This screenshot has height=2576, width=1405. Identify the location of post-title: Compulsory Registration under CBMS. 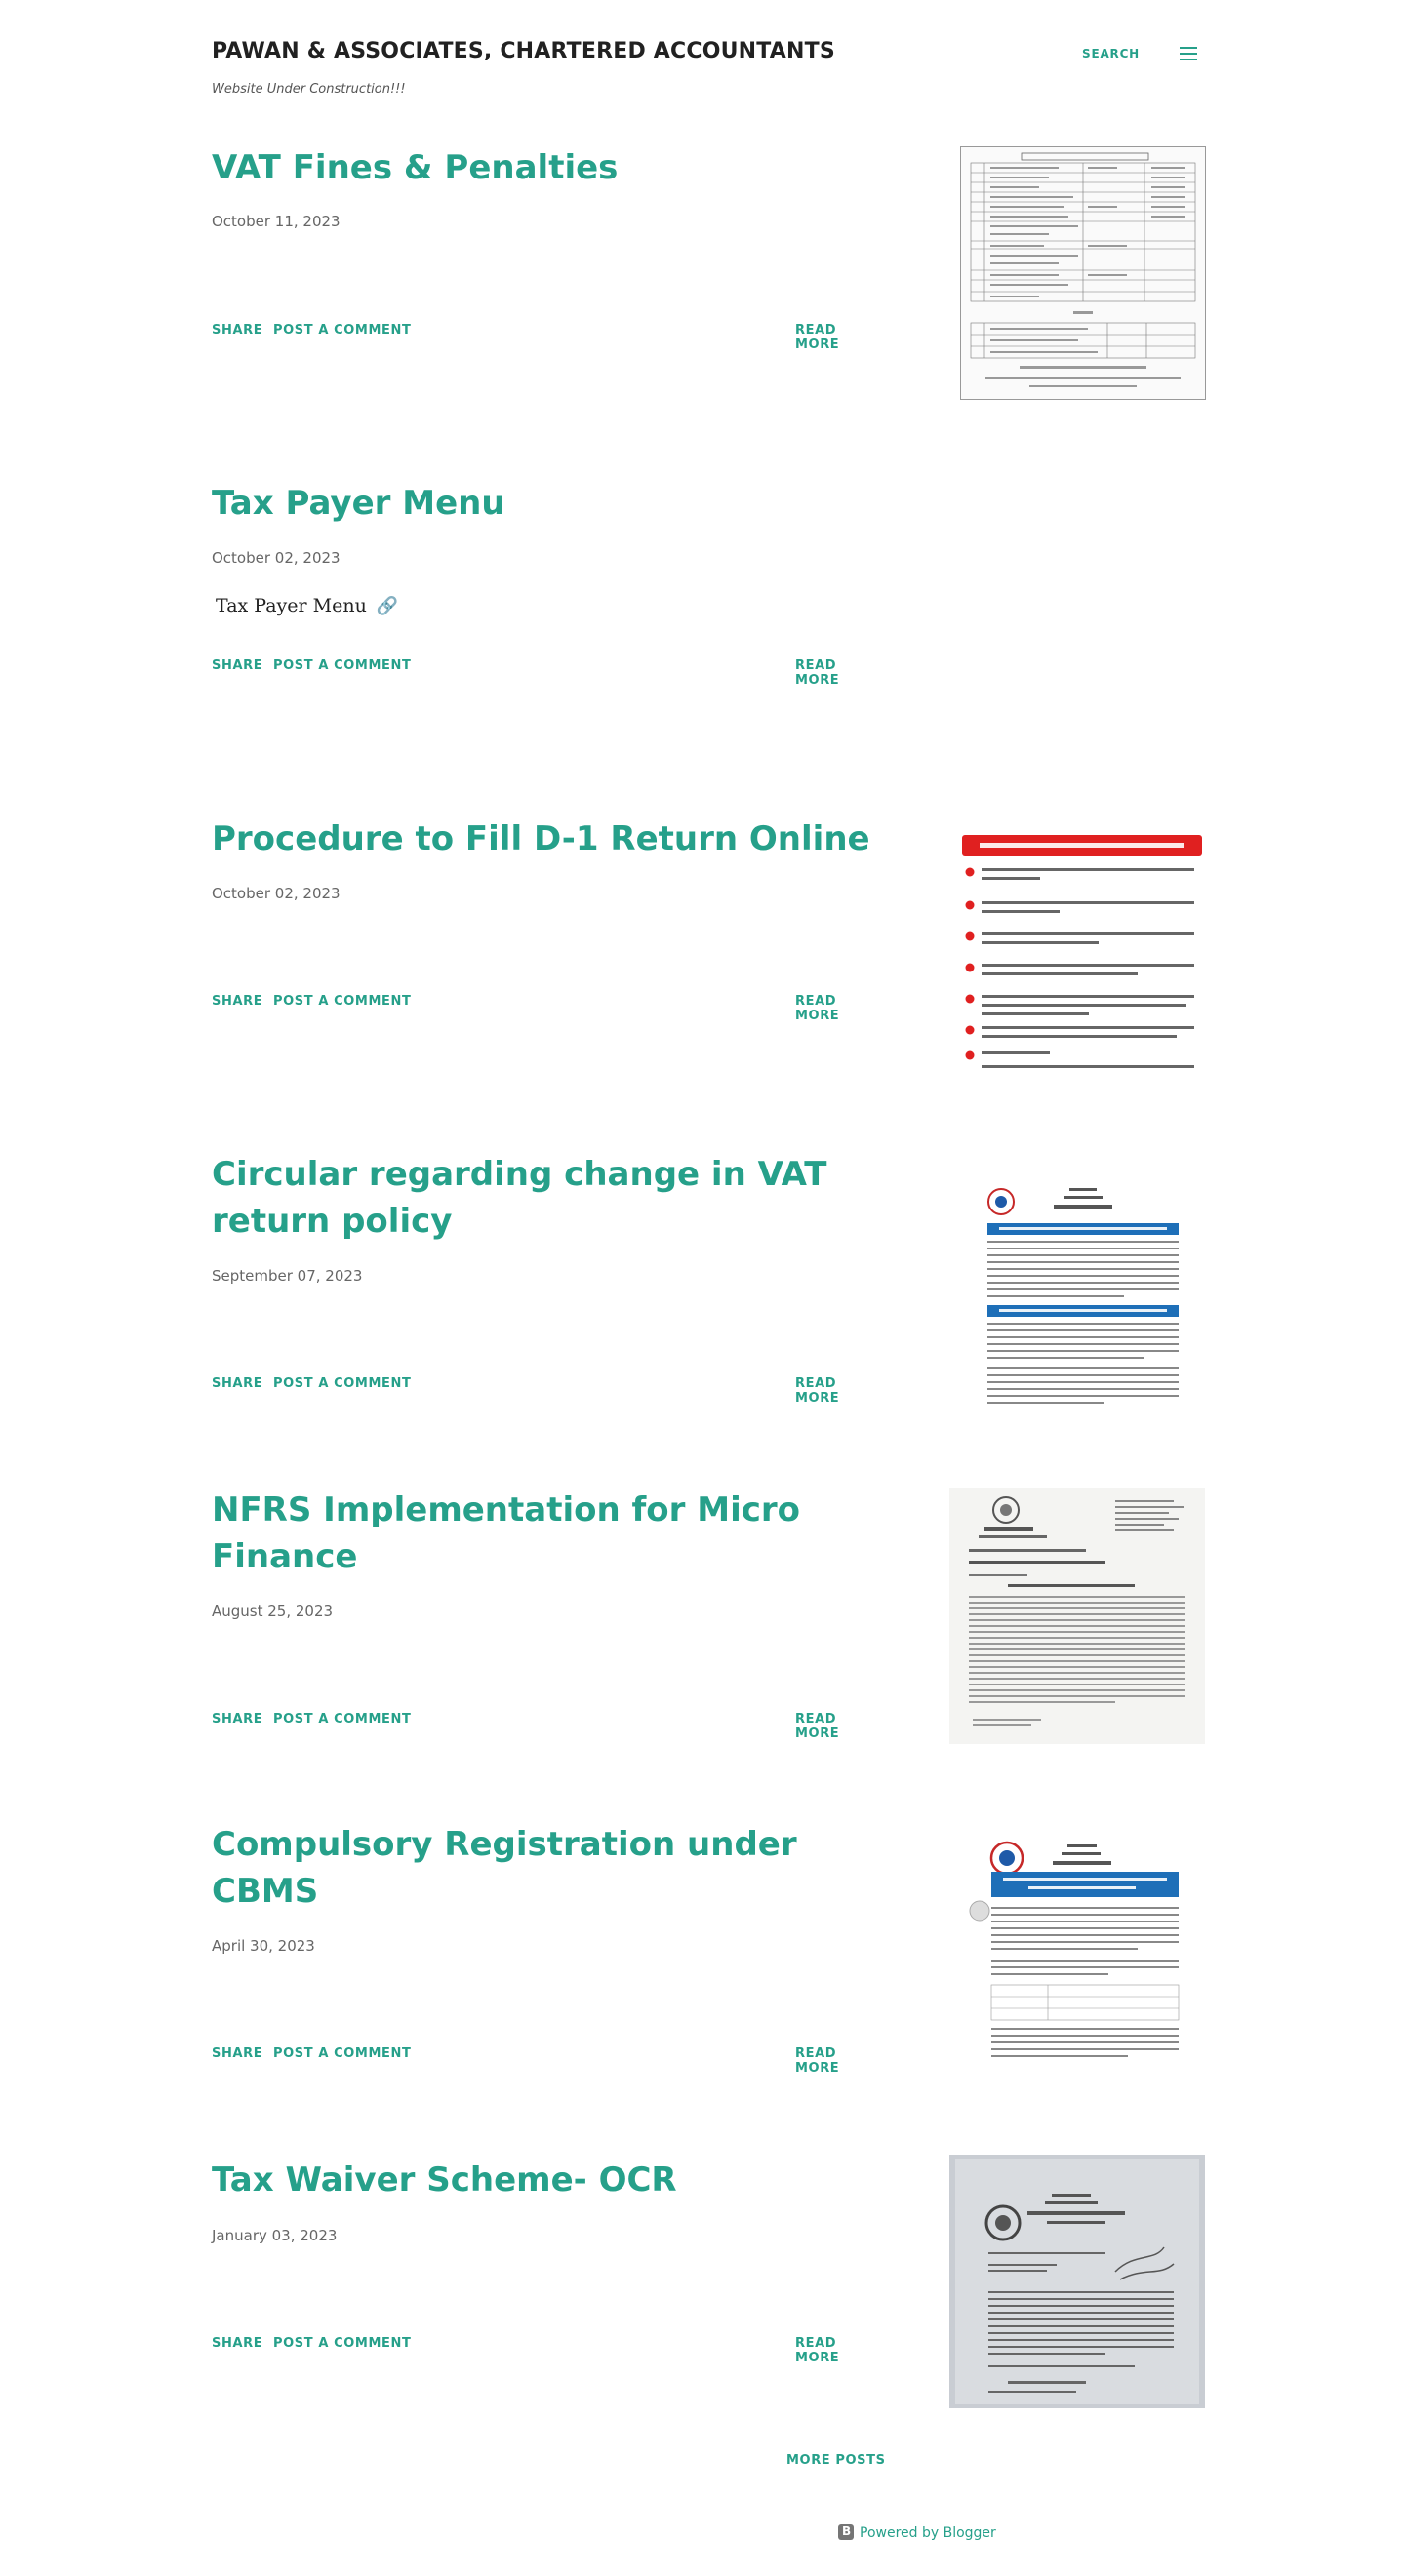
(543, 1868).